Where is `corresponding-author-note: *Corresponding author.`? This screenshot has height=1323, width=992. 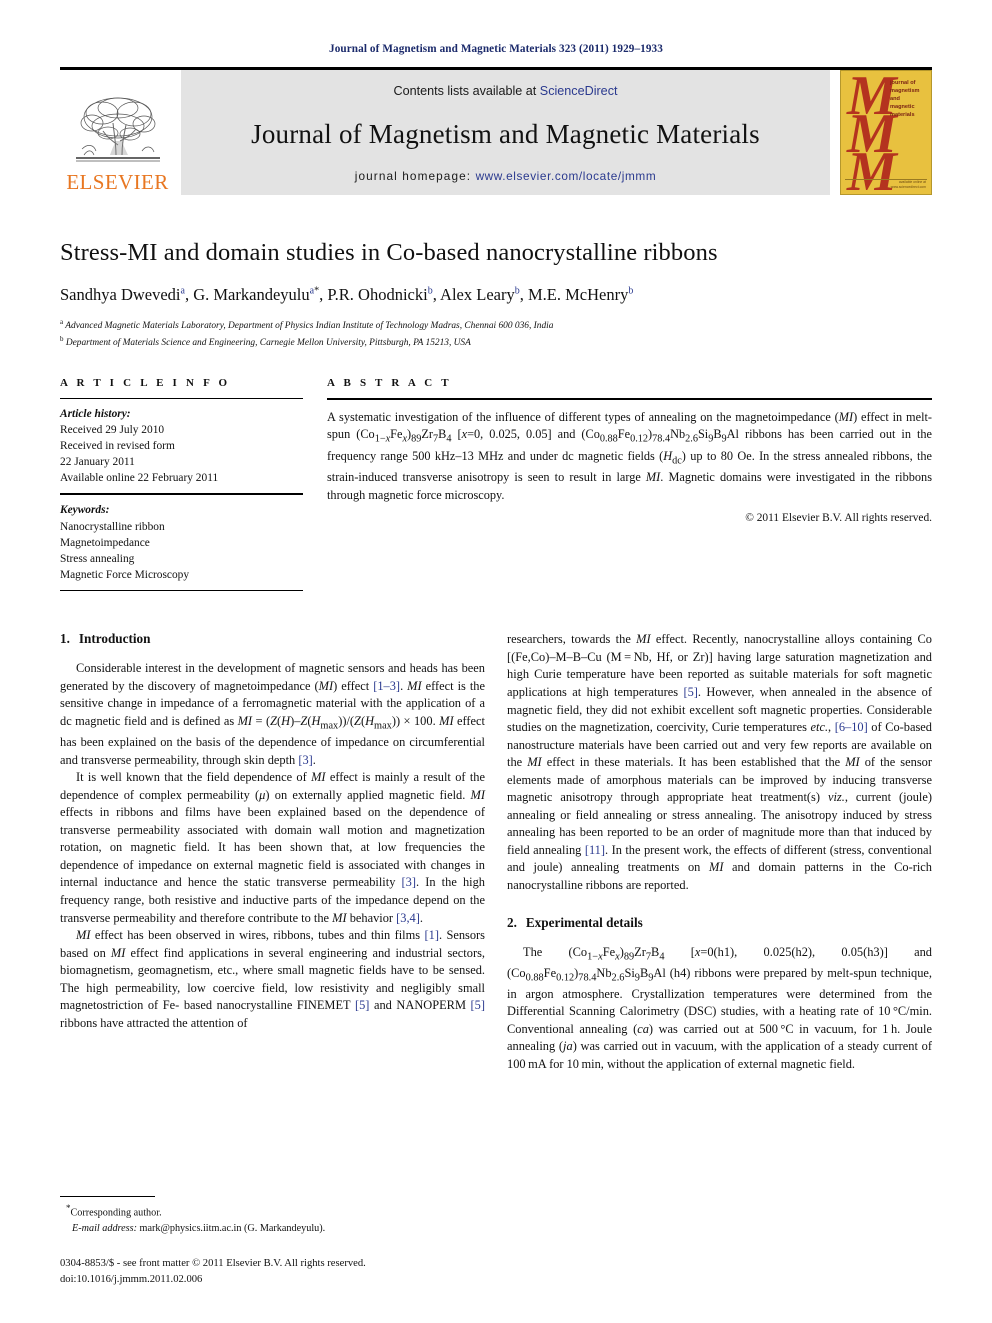
corresponding-author-note: *Corresponding author. is located at coordinates (272, 1211).